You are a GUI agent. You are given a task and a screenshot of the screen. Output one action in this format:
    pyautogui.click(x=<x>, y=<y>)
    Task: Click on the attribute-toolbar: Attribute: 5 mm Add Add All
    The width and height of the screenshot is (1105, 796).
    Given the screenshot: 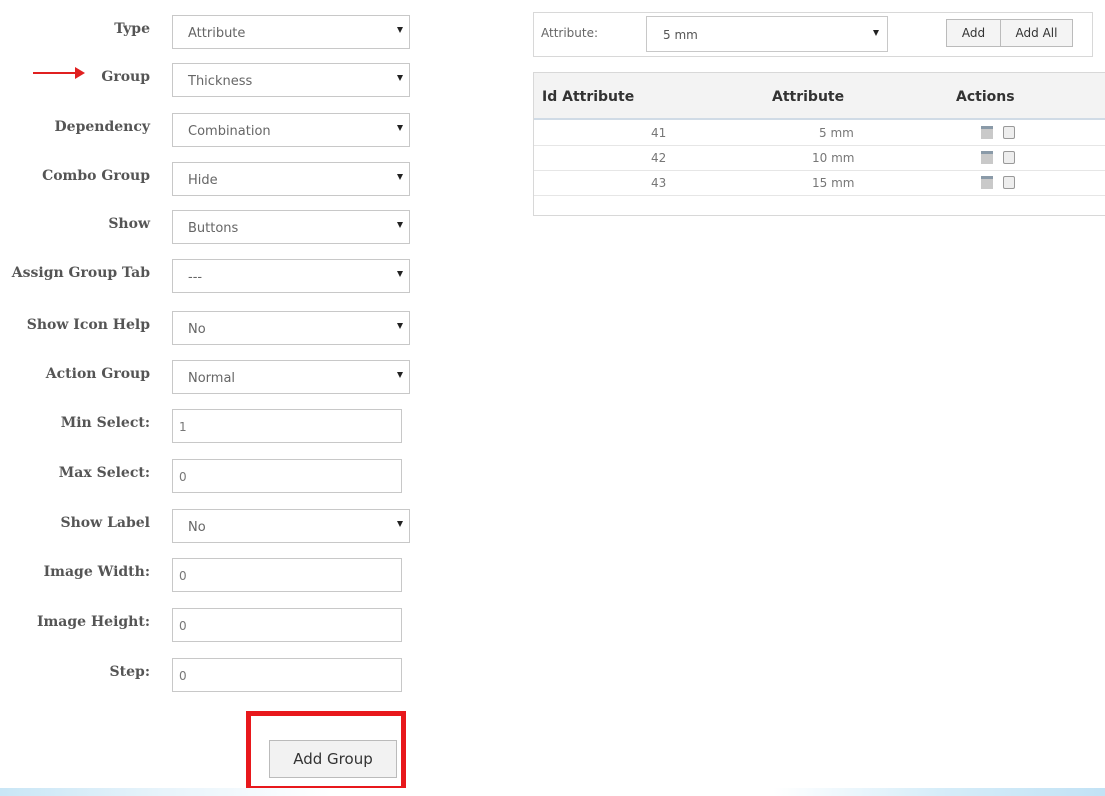 What is the action you would take?
    pyautogui.click(x=813, y=34)
    